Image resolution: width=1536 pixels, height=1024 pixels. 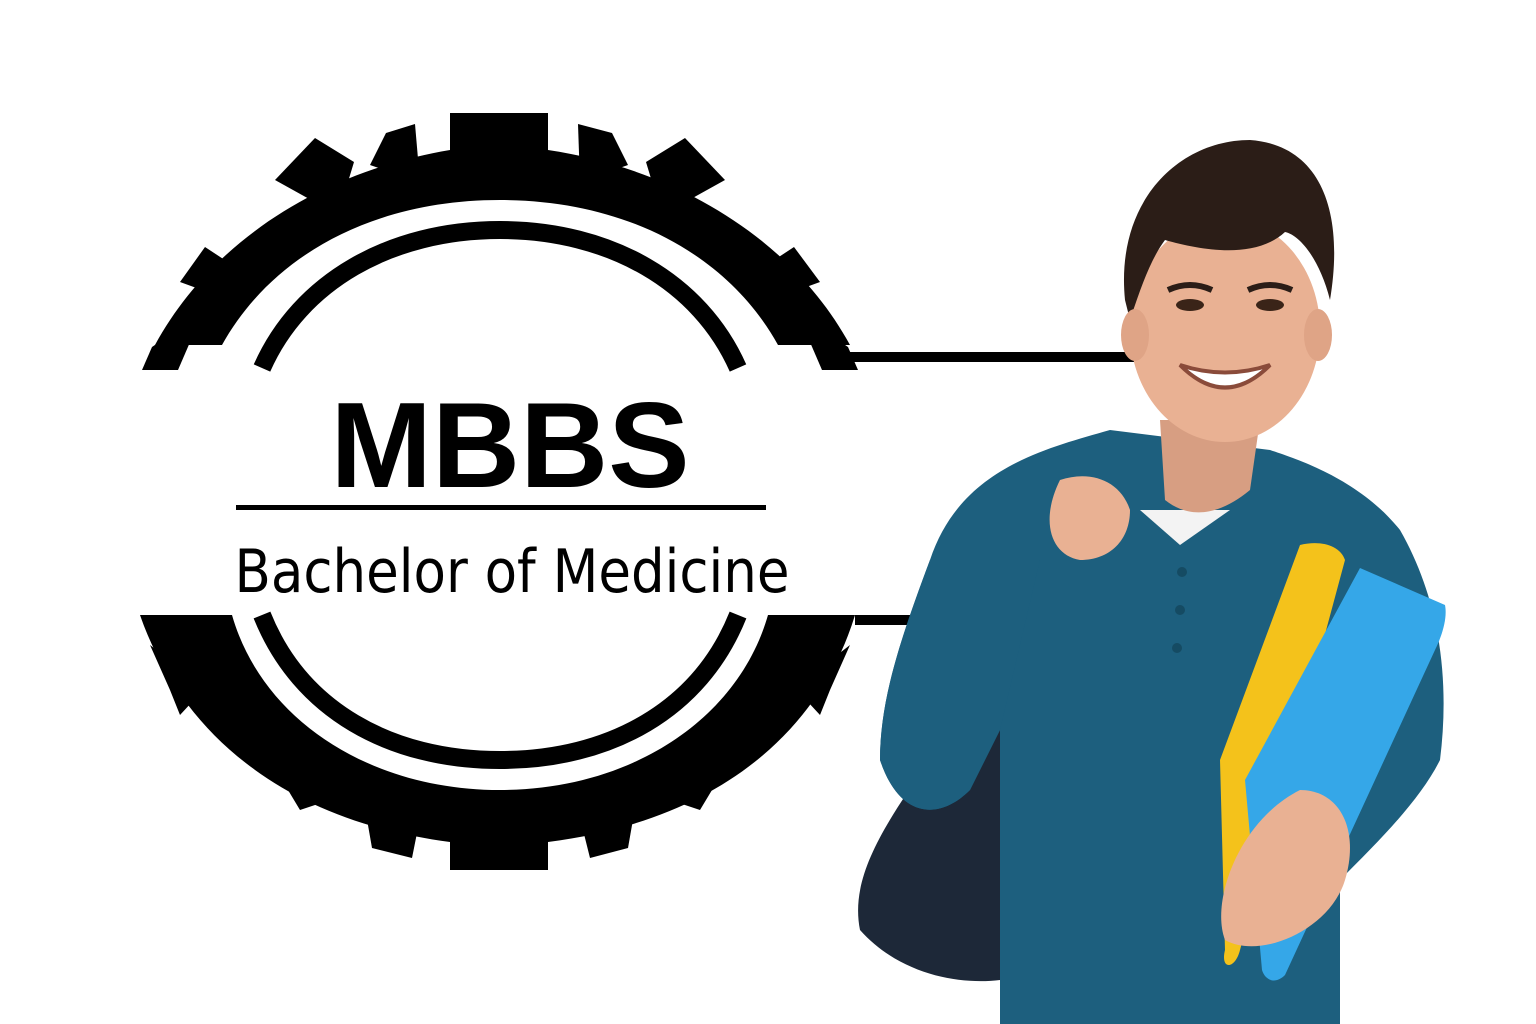 What do you see at coordinates (509, 445) in the screenshot?
I see `logo-title: MBBS` at bounding box center [509, 445].